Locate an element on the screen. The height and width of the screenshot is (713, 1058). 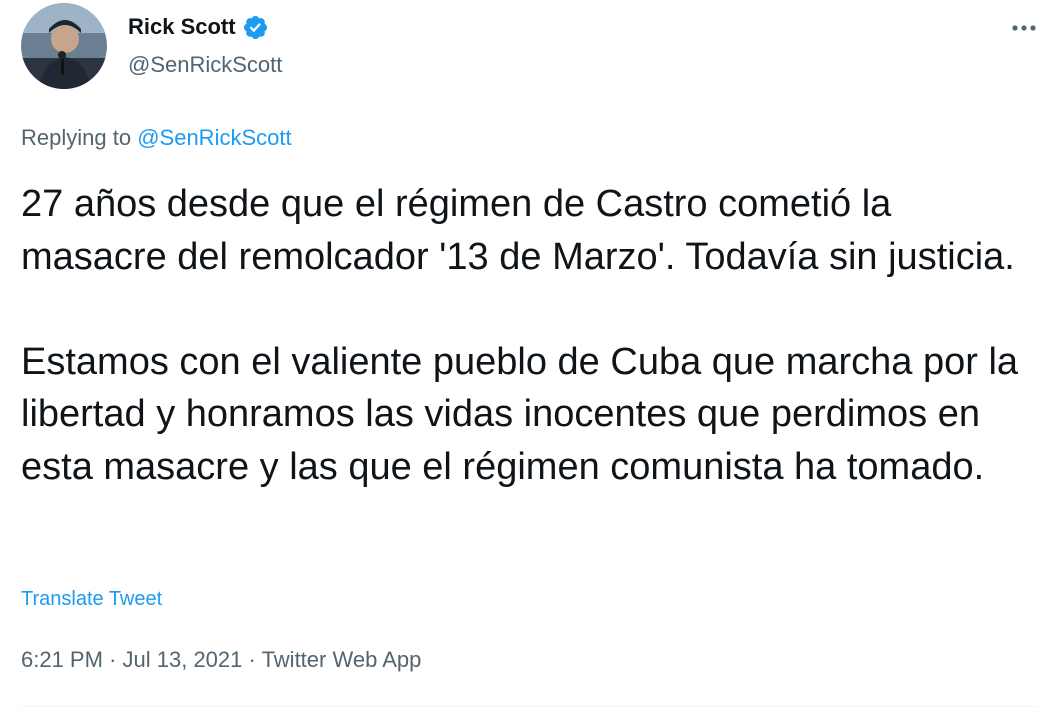
verified-badge-icon is located at coordinates (255, 27).